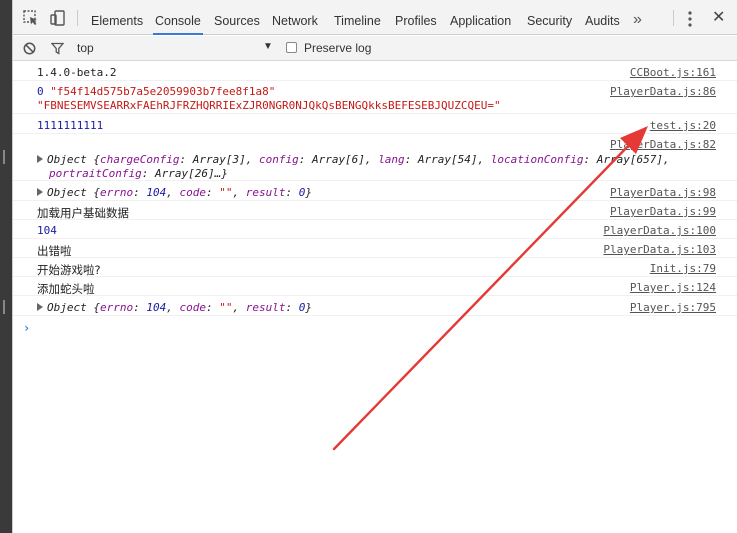 The width and height of the screenshot is (737, 533). I want to click on message-text: 出错啦, so click(54, 251).